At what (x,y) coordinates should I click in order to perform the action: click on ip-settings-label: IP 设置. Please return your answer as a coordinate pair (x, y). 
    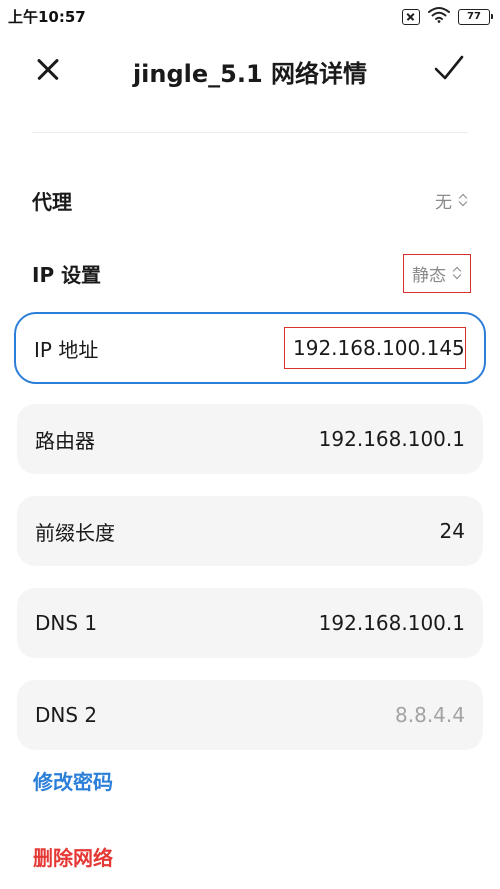
    Looking at the image, I should click on (67, 274).